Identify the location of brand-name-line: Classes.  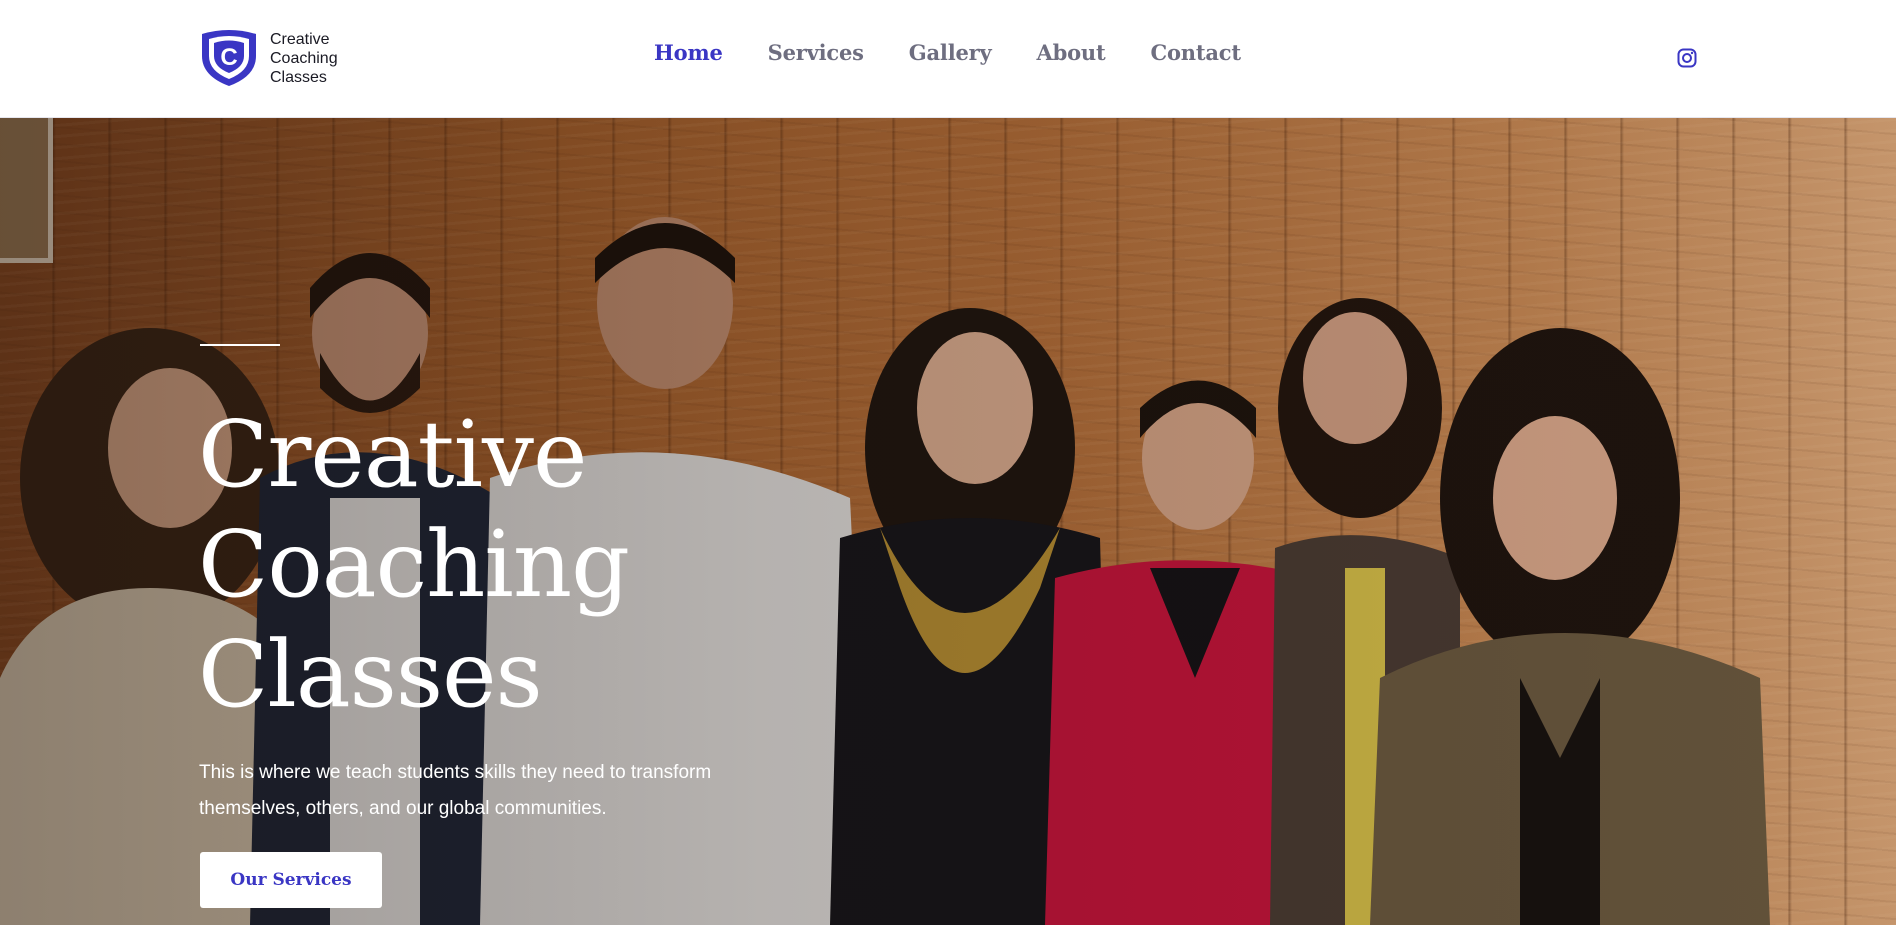
(298, 77).